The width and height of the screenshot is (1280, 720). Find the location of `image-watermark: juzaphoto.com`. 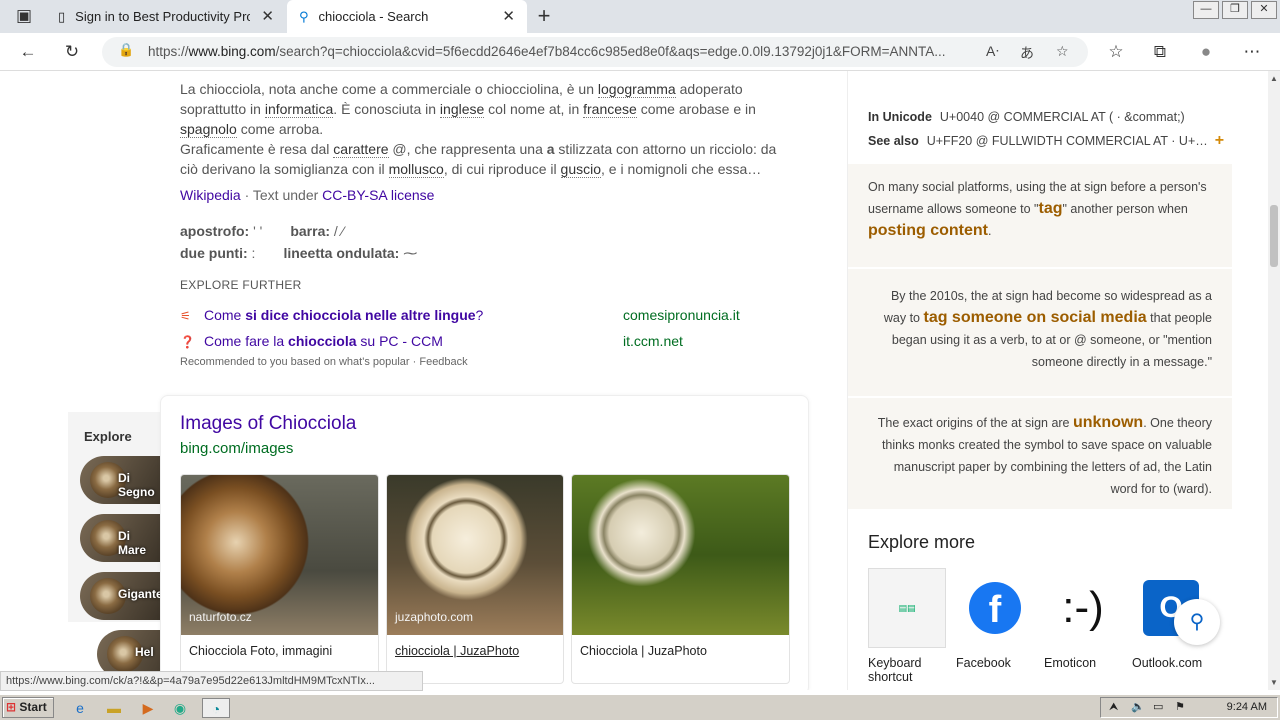

image-watermark: juzaphoto.com is located at coordinates (434, 617).